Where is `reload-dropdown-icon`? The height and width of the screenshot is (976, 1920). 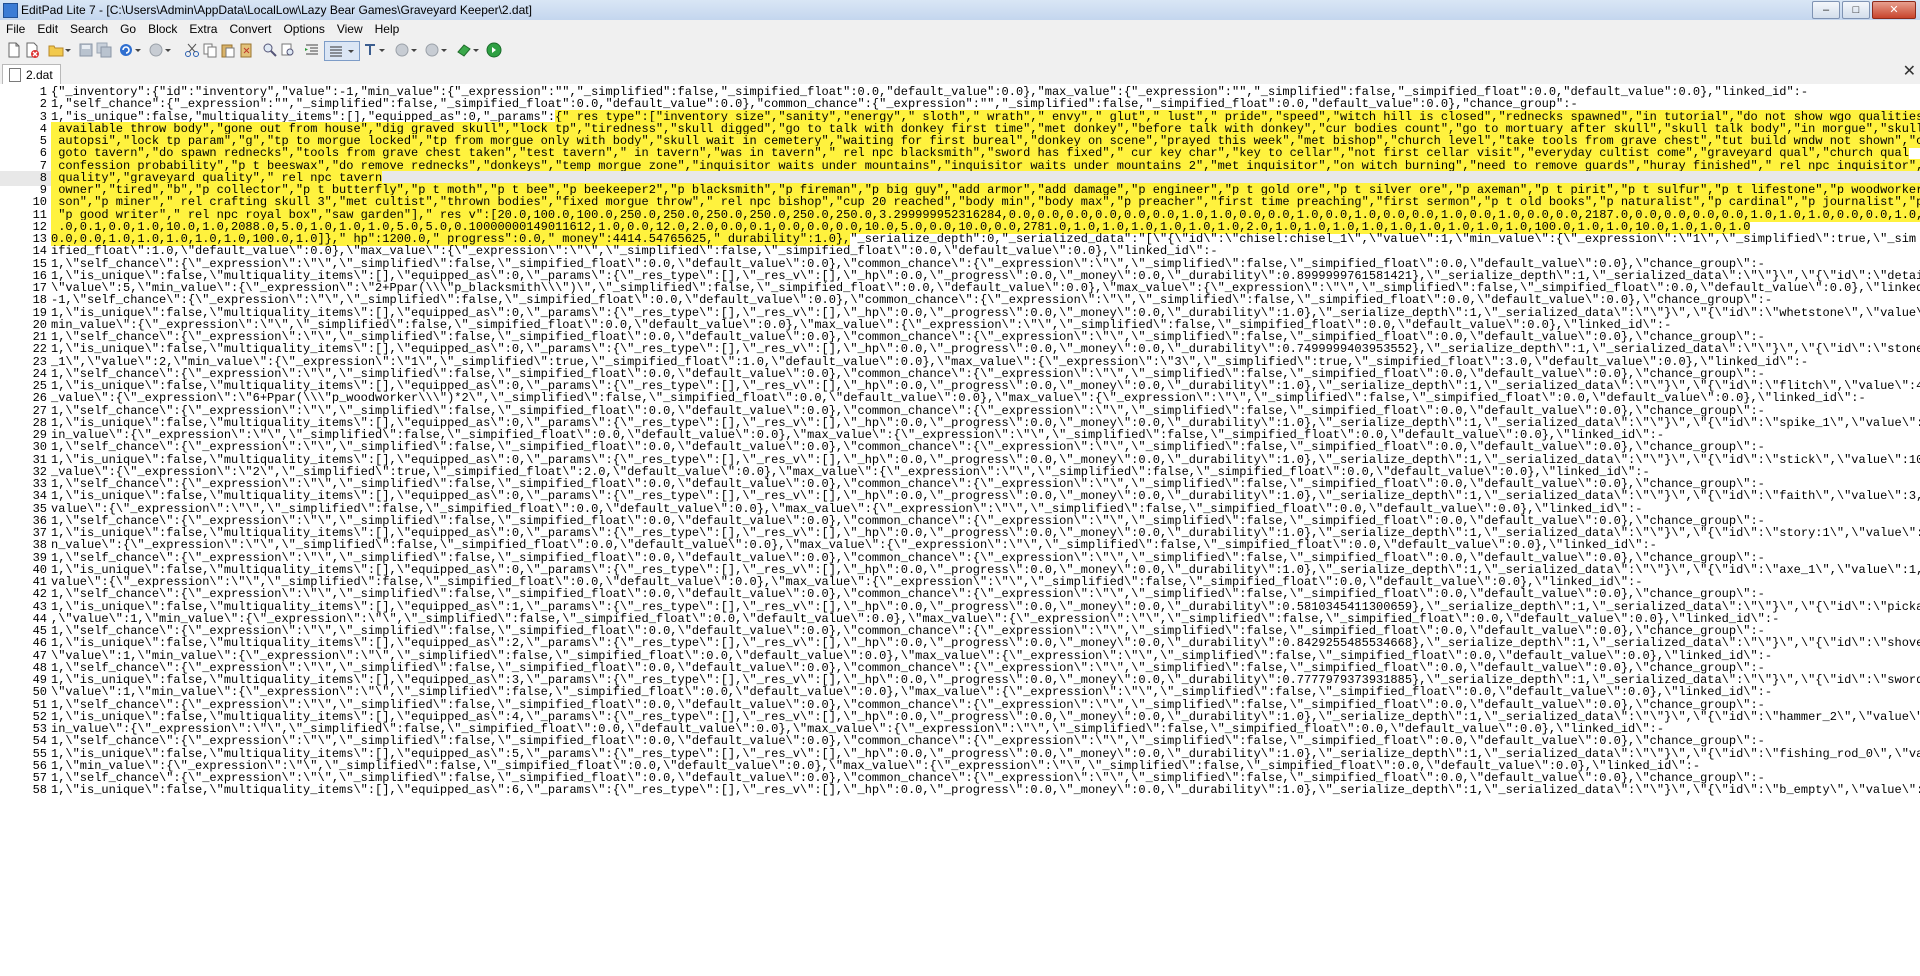 reload-dropdown-icon is located at coordinates (138, 50).